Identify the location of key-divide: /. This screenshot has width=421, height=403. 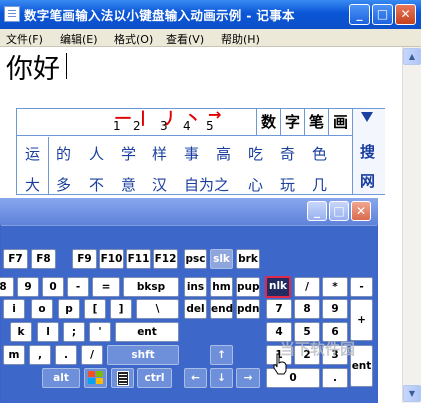
(307, 287).